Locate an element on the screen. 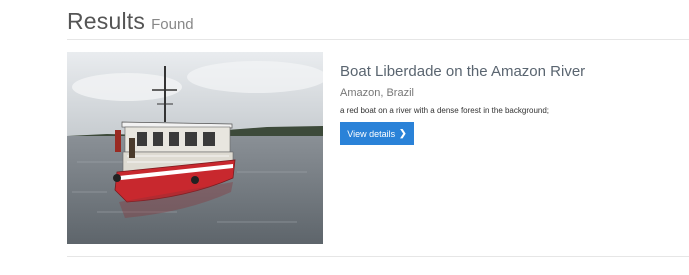 The height and width of the screenshot is (275, 689). result-title: Boat Liberdade on the Amazon River is located at coordinates (510, 71).